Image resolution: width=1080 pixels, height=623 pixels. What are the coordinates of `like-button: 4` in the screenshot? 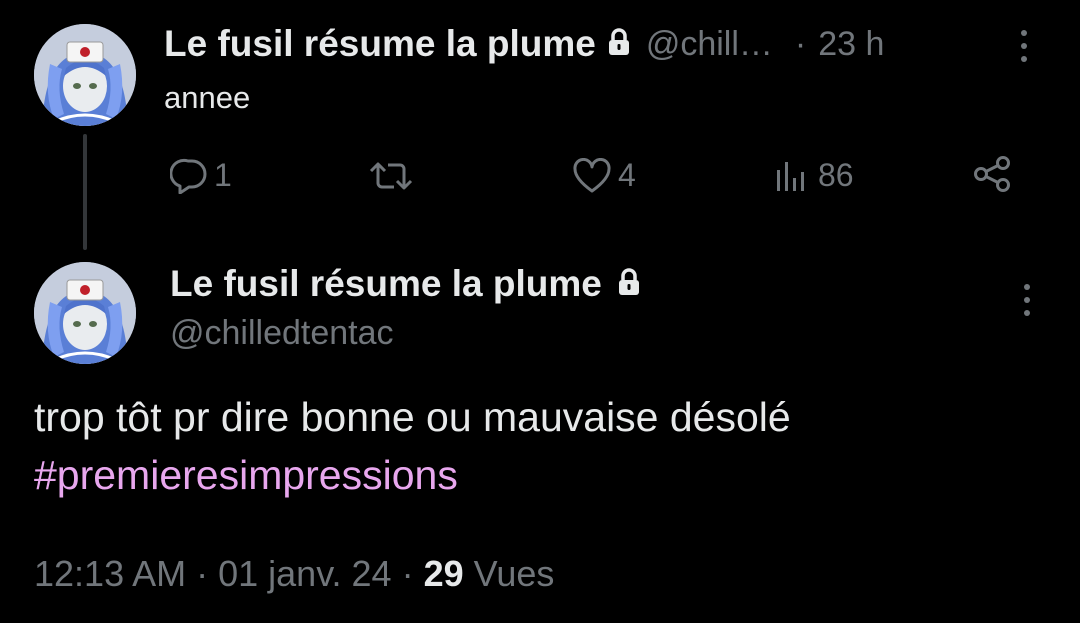 It's located at (604, 175).